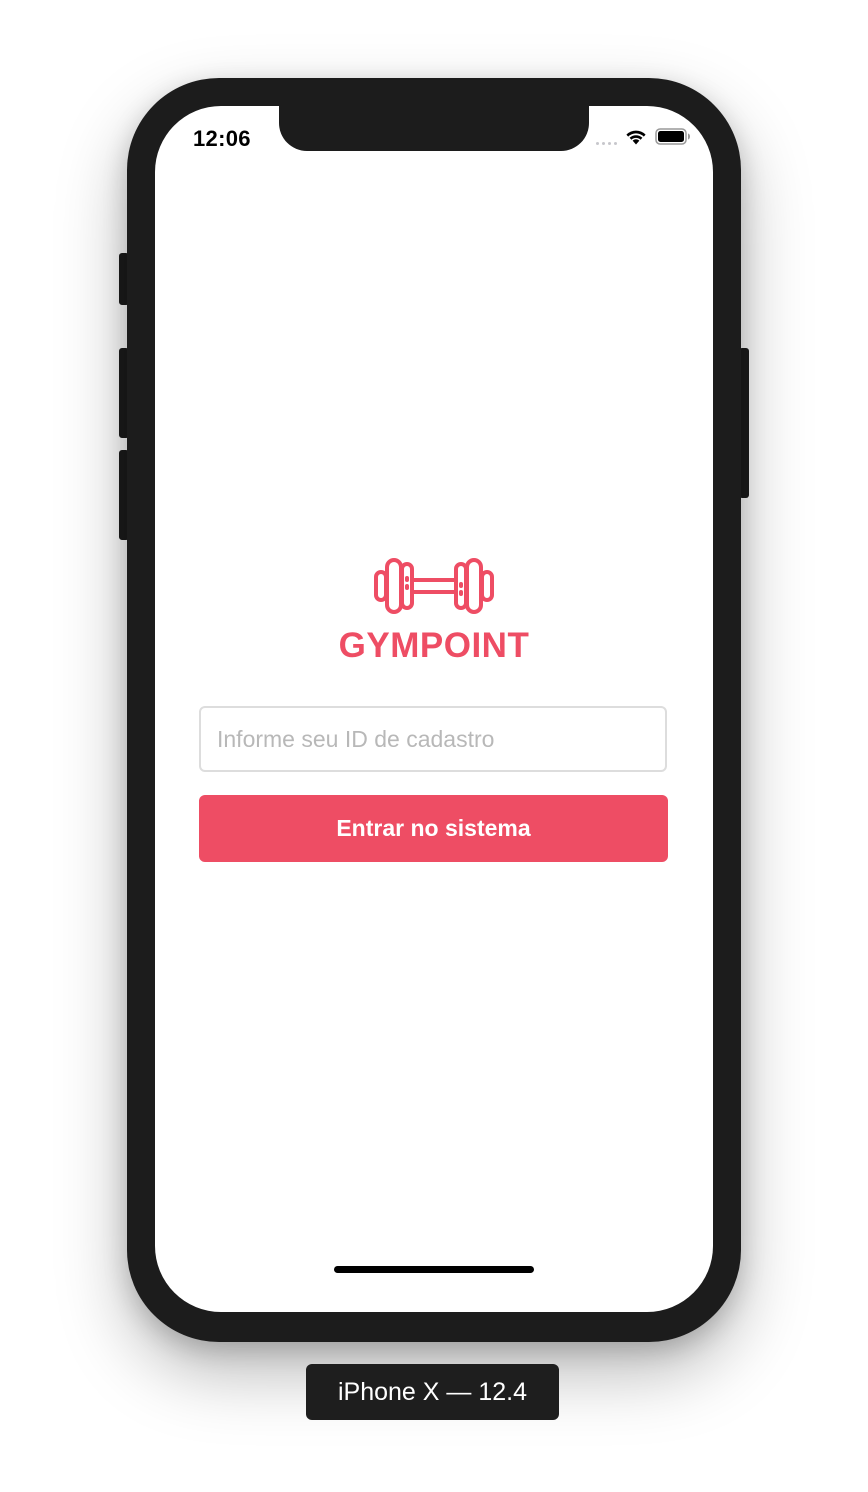 The width and height of the screenshot is (868, 1492). Describe the element at coordinates (672, 136) in the screenshot. I see `battery-icon` at that location.